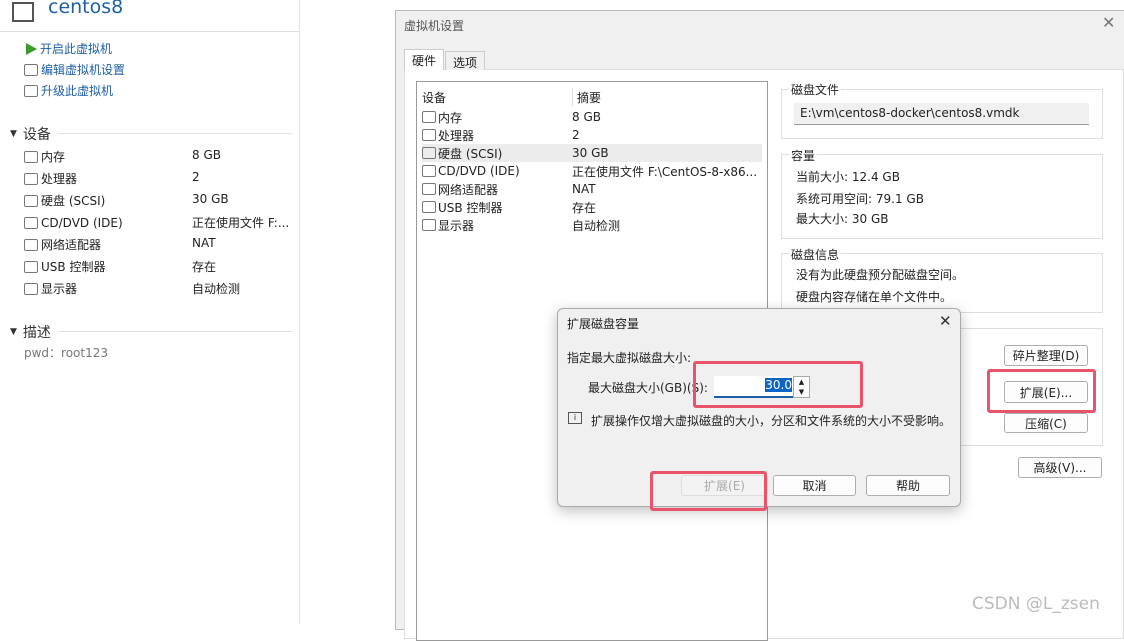  Describe the element at coordinates (31, 69) in the screenshot. I see `edit-icon` at that location.